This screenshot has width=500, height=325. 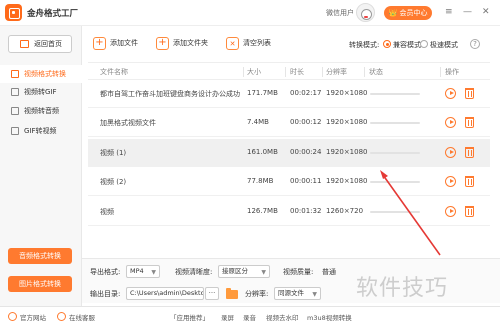 I want to click on back-home-label: 返回首页, so click(x=48, y=44).